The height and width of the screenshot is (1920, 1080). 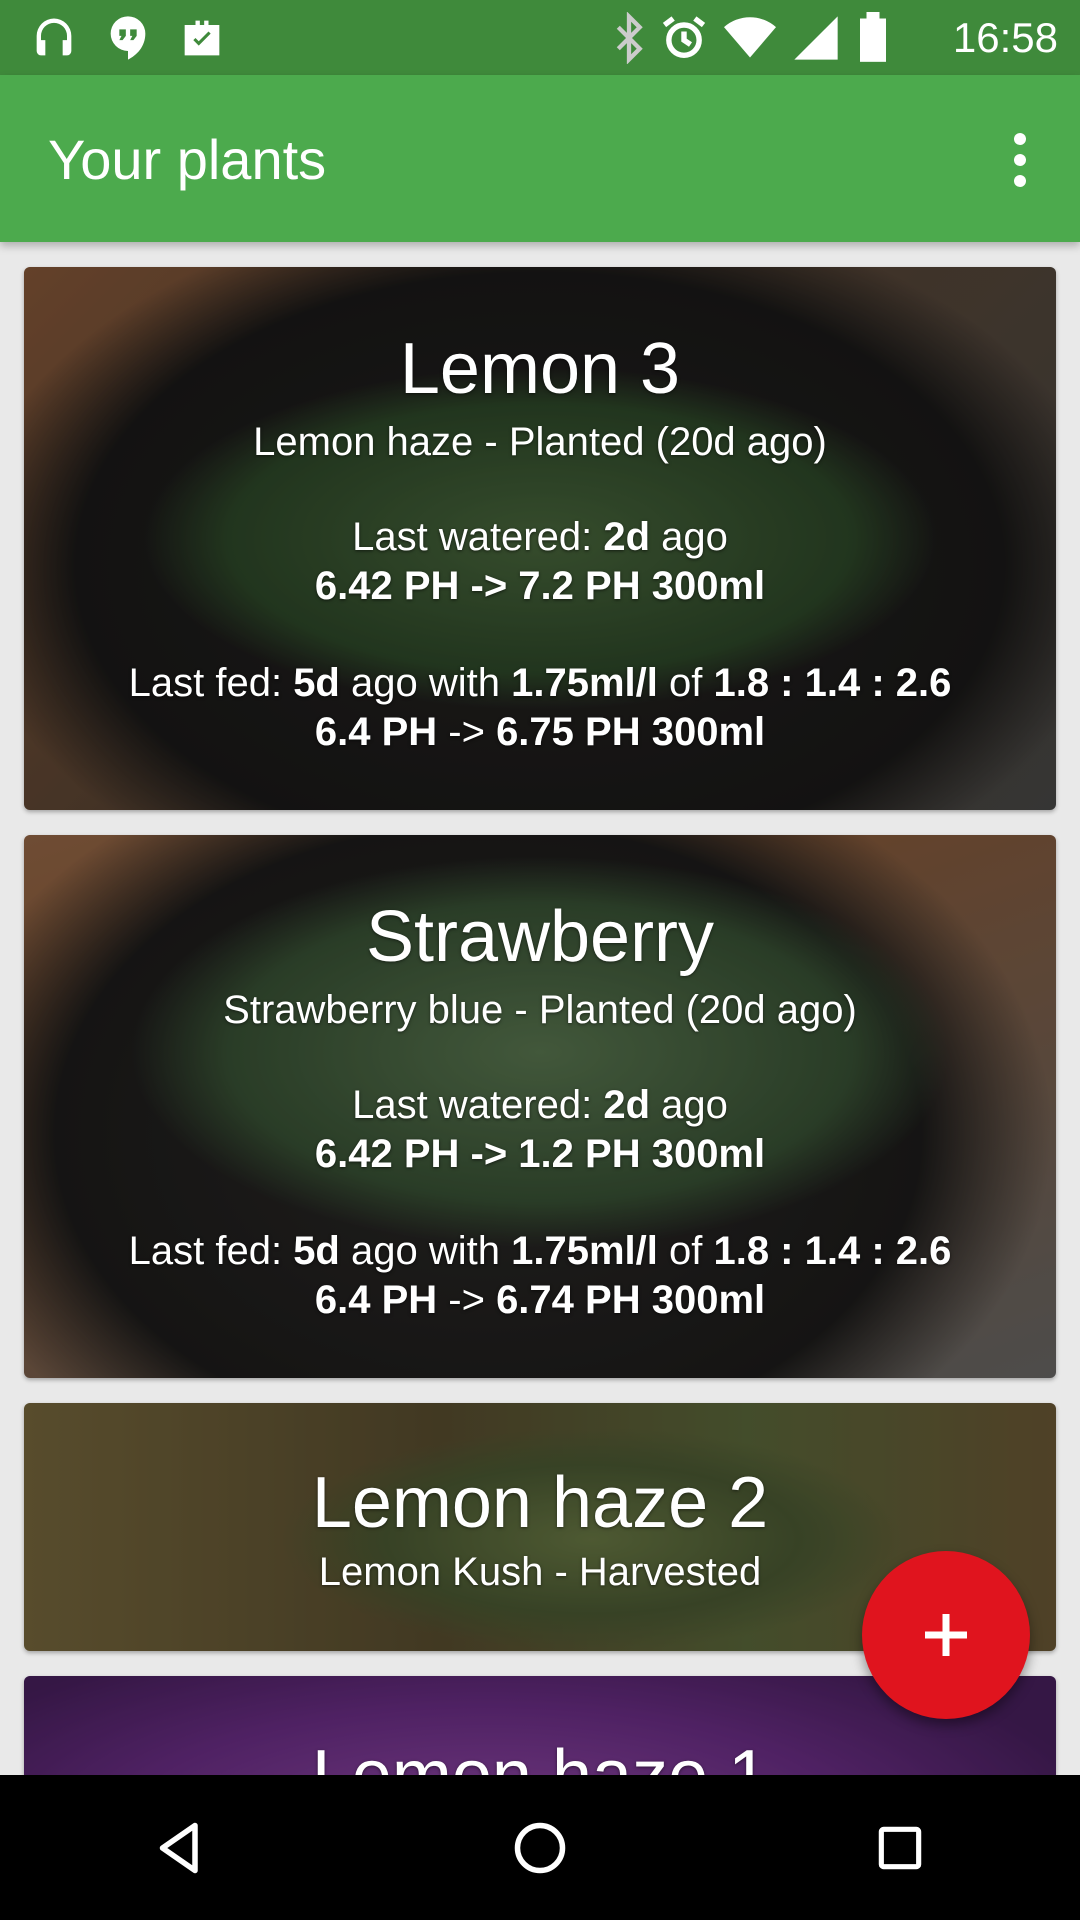 I want to click on plant-subtitle: Lemon haze - Planted (20d ago), so click(x=540, y=442).